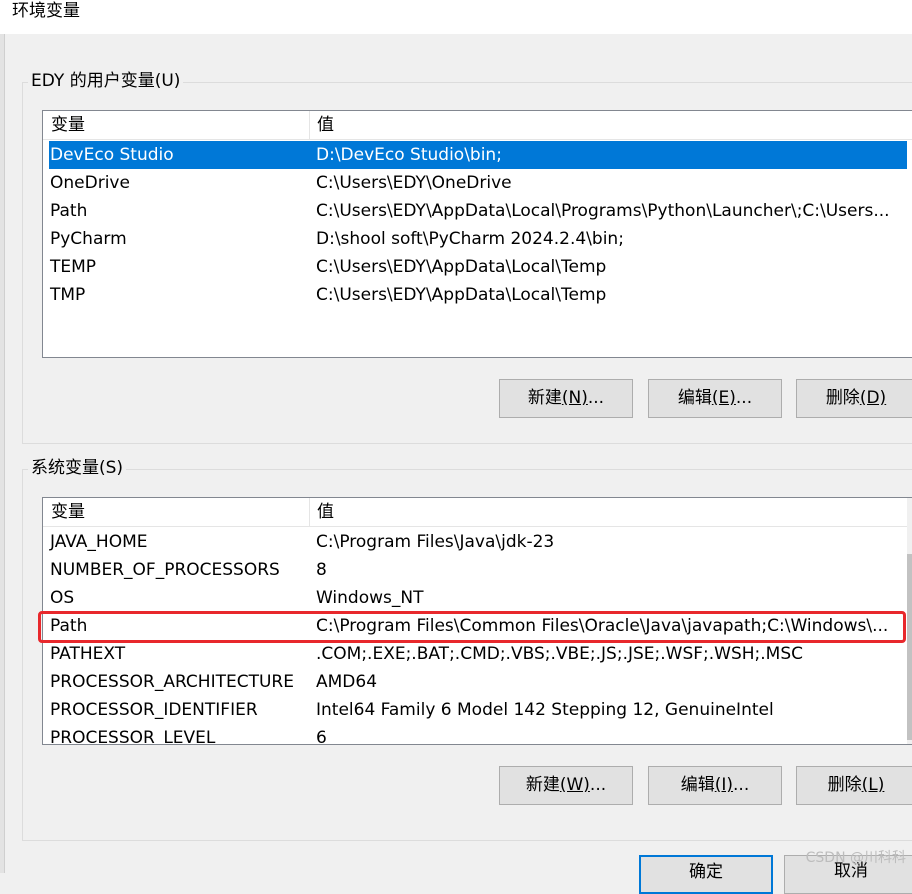  What do you see at coordinates (854, 785) in the screenshot?
I see `system-delete-button: 删除(L)` at bounding box center [854, 785].